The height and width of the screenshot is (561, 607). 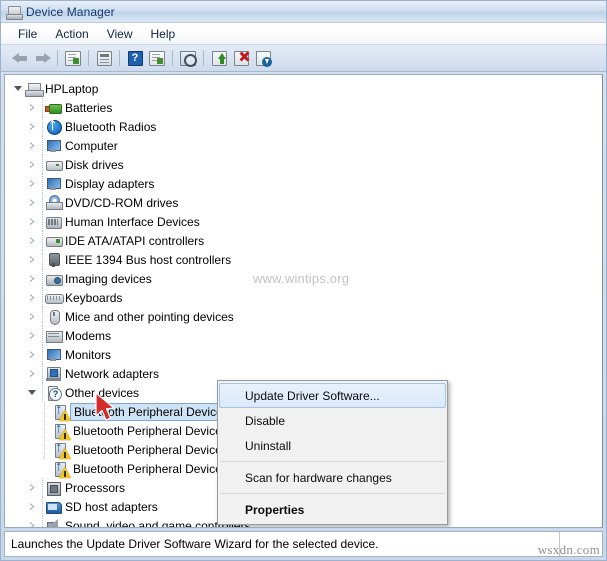 I want to click on disable-device-button, so click(x=241, y=58).